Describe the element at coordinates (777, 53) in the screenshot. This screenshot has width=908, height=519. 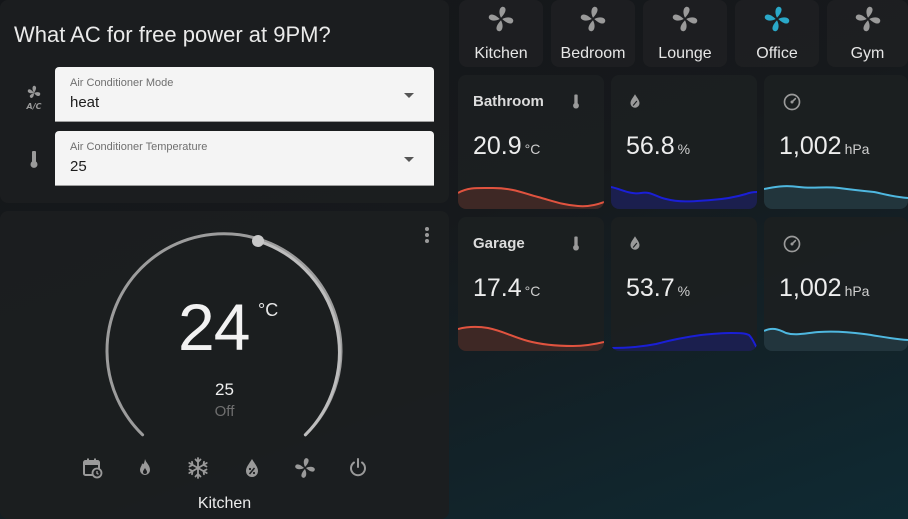
I see `room-name: Office` at that location.